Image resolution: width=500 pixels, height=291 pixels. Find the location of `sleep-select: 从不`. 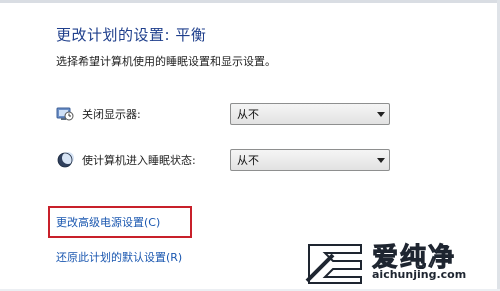

sleep-select: 从不 is located at coordinates (310, 160).